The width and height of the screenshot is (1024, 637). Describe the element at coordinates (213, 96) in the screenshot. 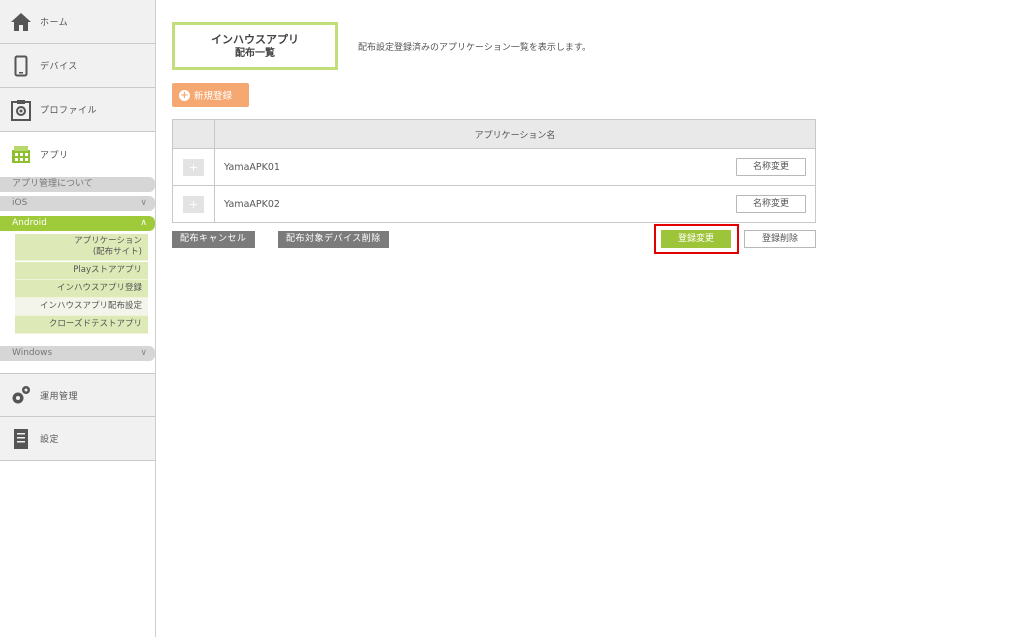

I see `new-register-label: 新規登録` at that location.